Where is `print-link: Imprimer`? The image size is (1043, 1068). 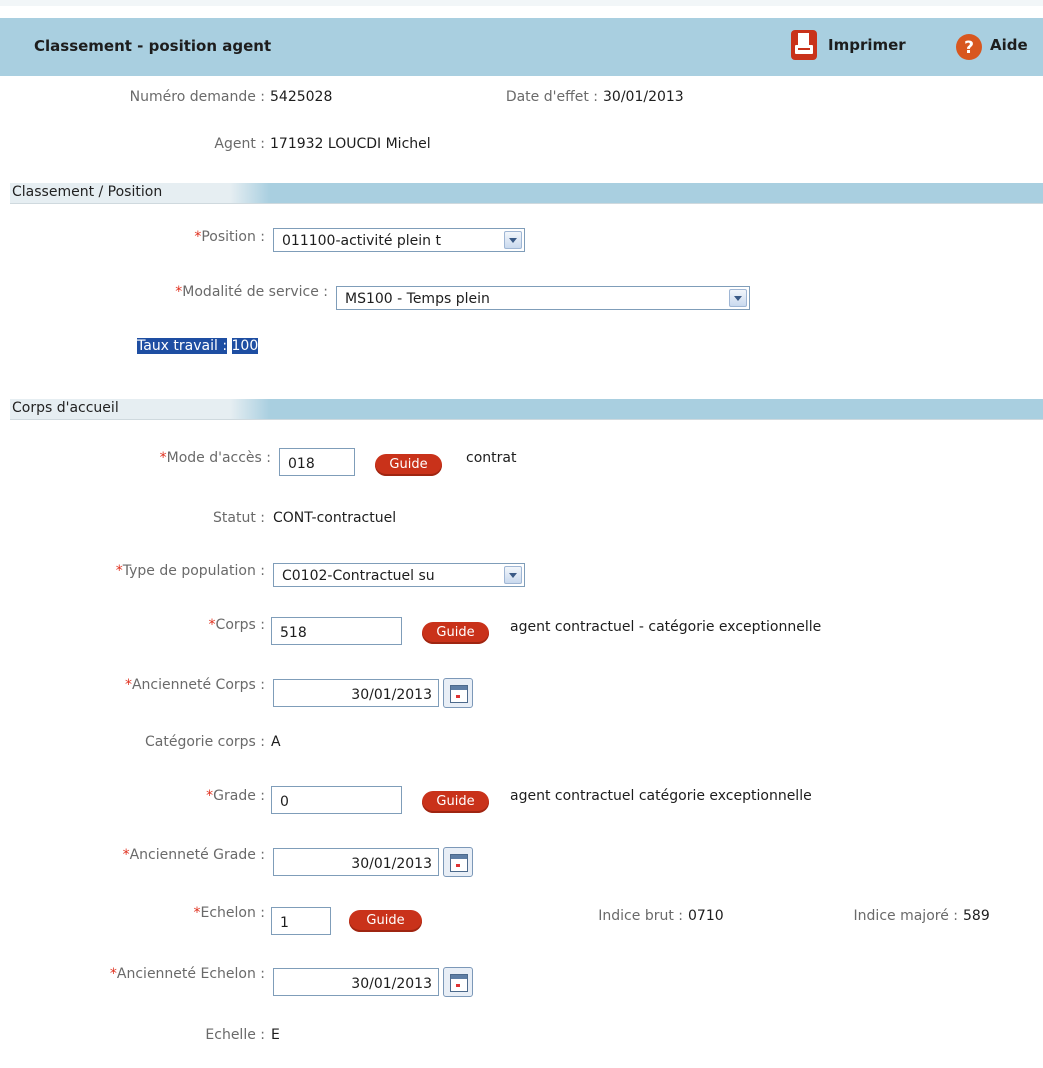
print-link: Imprimer is located at coordinates (867, 45).